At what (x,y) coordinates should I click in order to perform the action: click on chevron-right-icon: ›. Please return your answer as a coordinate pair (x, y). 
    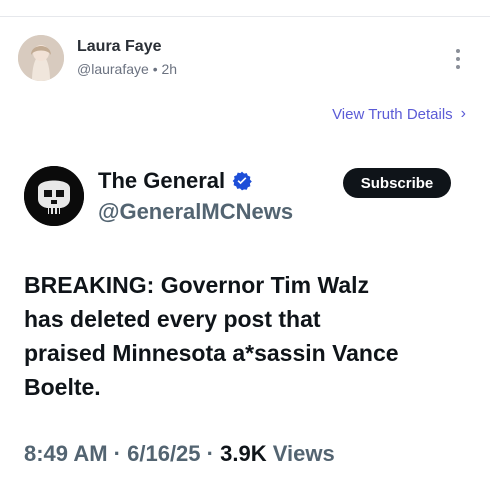
    Looking at the image, I should click on (463, 113).